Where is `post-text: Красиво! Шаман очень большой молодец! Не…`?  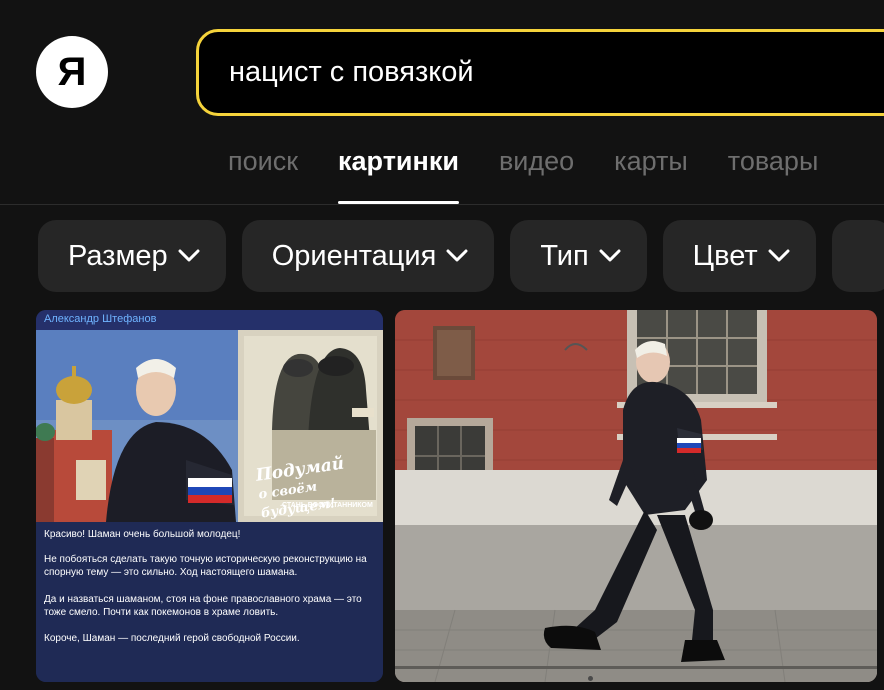 post-text: Красиво! Шаман очень большой молодец! Не… is located at coordinates (211, 593).